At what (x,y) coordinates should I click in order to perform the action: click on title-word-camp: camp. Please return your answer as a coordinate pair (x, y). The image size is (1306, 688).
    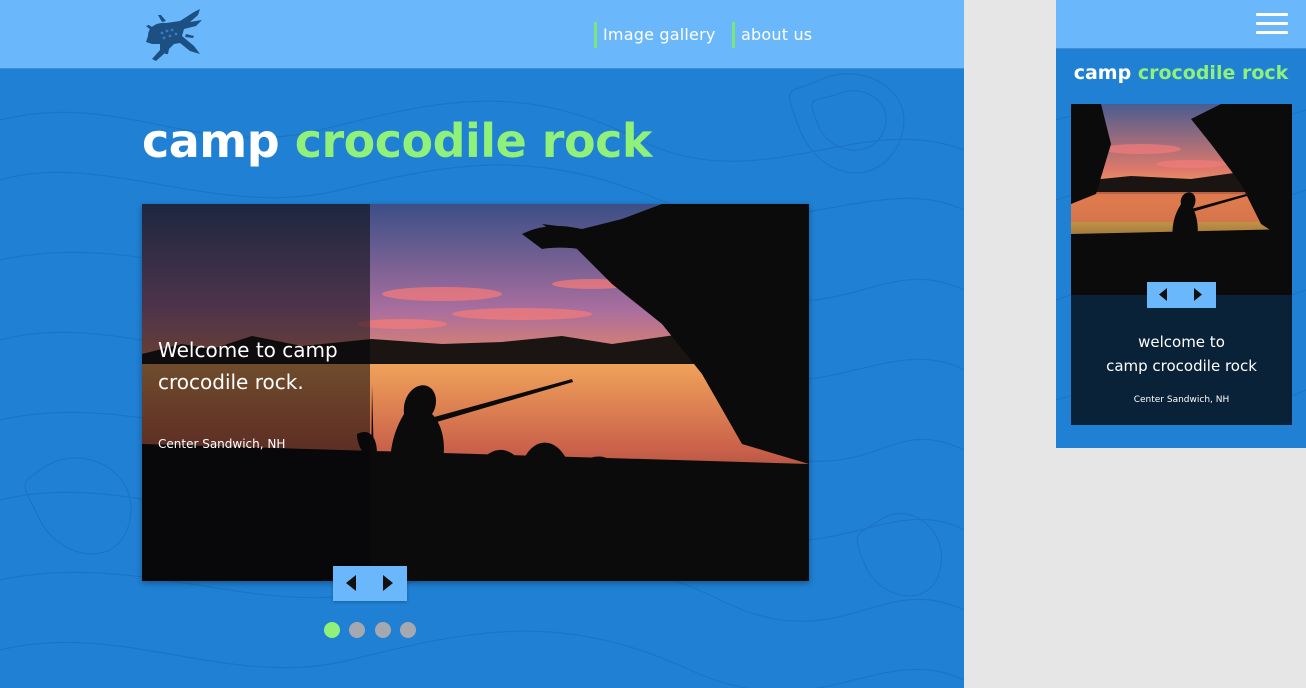
    Looking at the image, I should click on (211, 141).